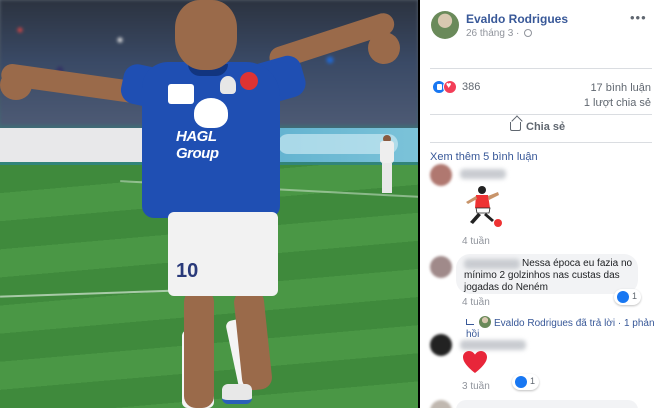  What do you see at coordinates (206, 35) in the screenshot?
I see `player-head` at bounding box center [206, 35].